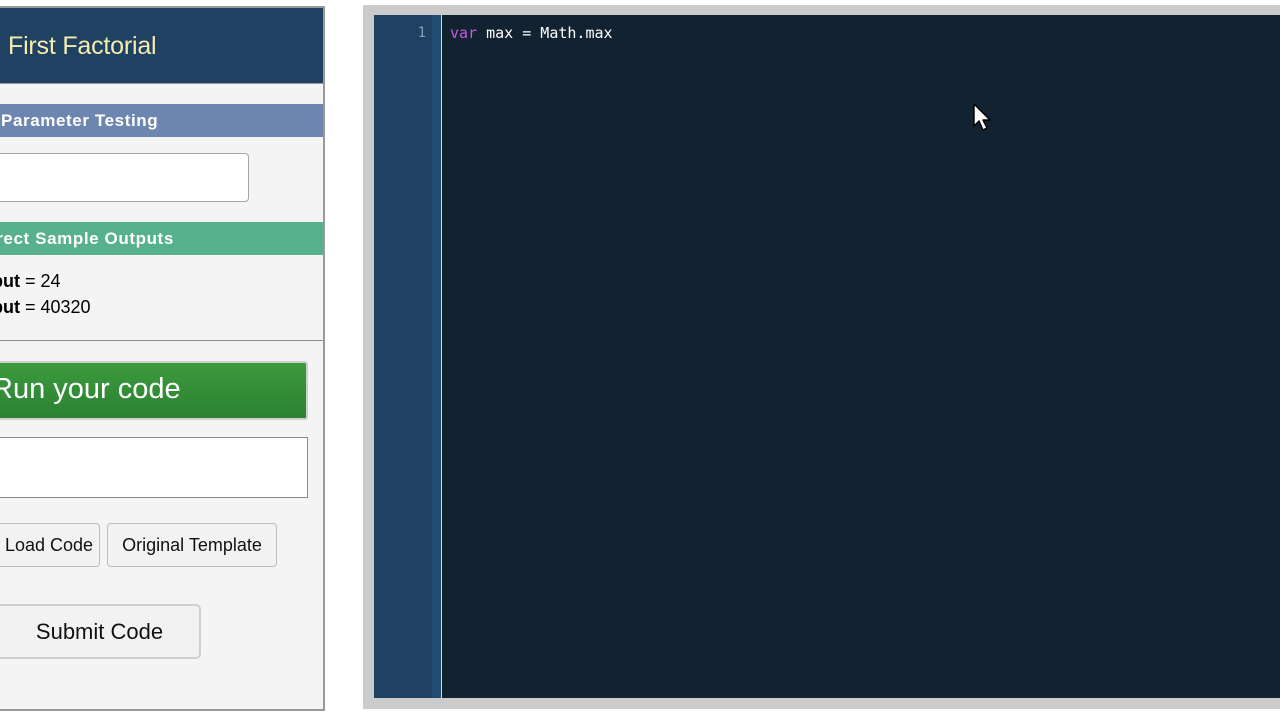 Image resolution: width=1280 pixels, height=720 pixels. Describe the element at coordinates (154, 390) in the screenshot. I see `run-code-button: Run your code` at that location.